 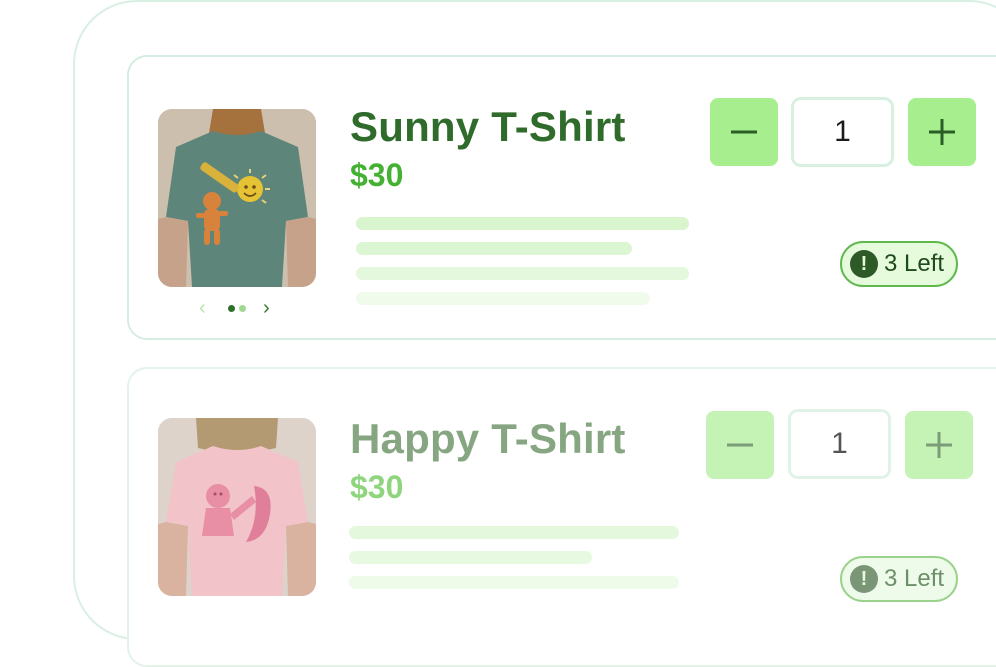 What do you see at coordinates (488, 126) in the screenshot?
I see `product-title: Sunny T-Shirt` at bounding box center [488, 126].